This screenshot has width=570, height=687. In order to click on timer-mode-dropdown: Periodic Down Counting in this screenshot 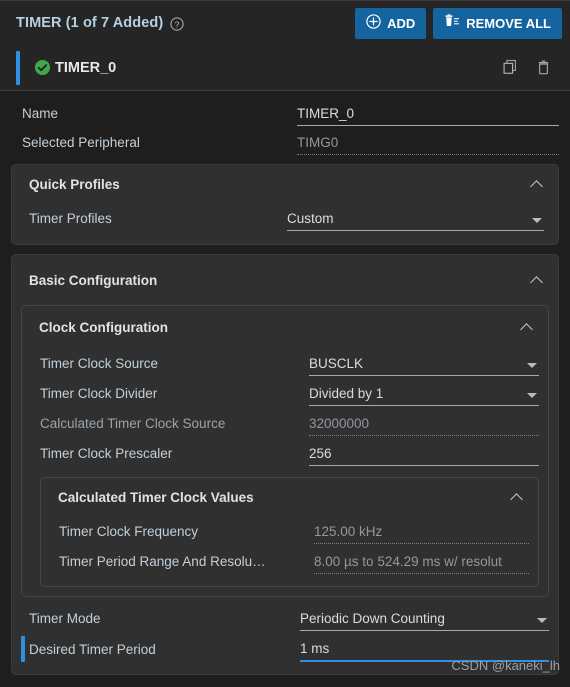, I will do `click(424, 618)`.